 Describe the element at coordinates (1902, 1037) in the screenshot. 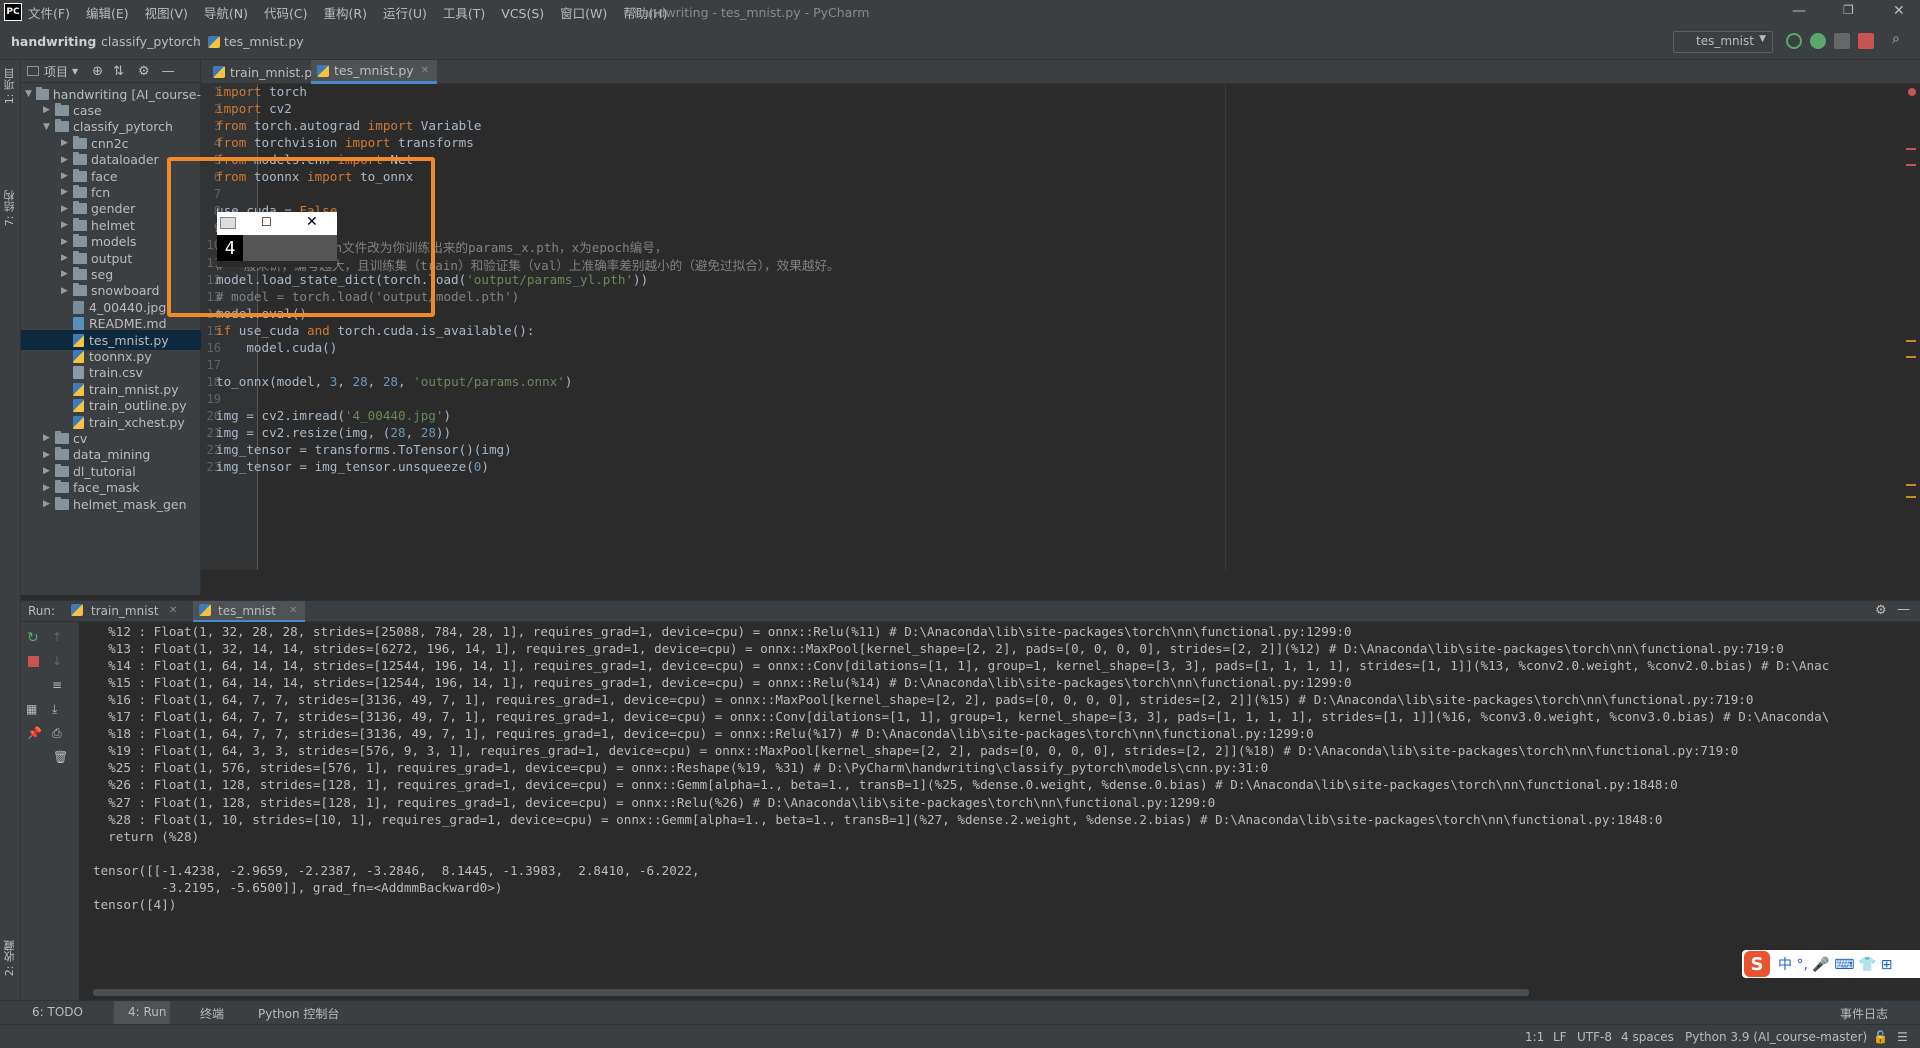

I see `notifications-icon: ☰` at that location.